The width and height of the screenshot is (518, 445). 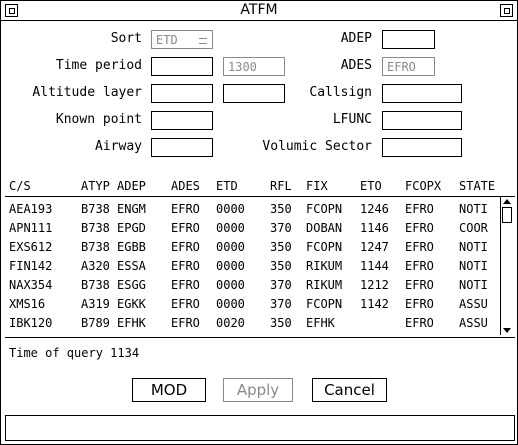 What do you see at coordinates (317, 186) in the screenshot?
I see `column-header-fix: FIX` at bounding box center [317, 186].